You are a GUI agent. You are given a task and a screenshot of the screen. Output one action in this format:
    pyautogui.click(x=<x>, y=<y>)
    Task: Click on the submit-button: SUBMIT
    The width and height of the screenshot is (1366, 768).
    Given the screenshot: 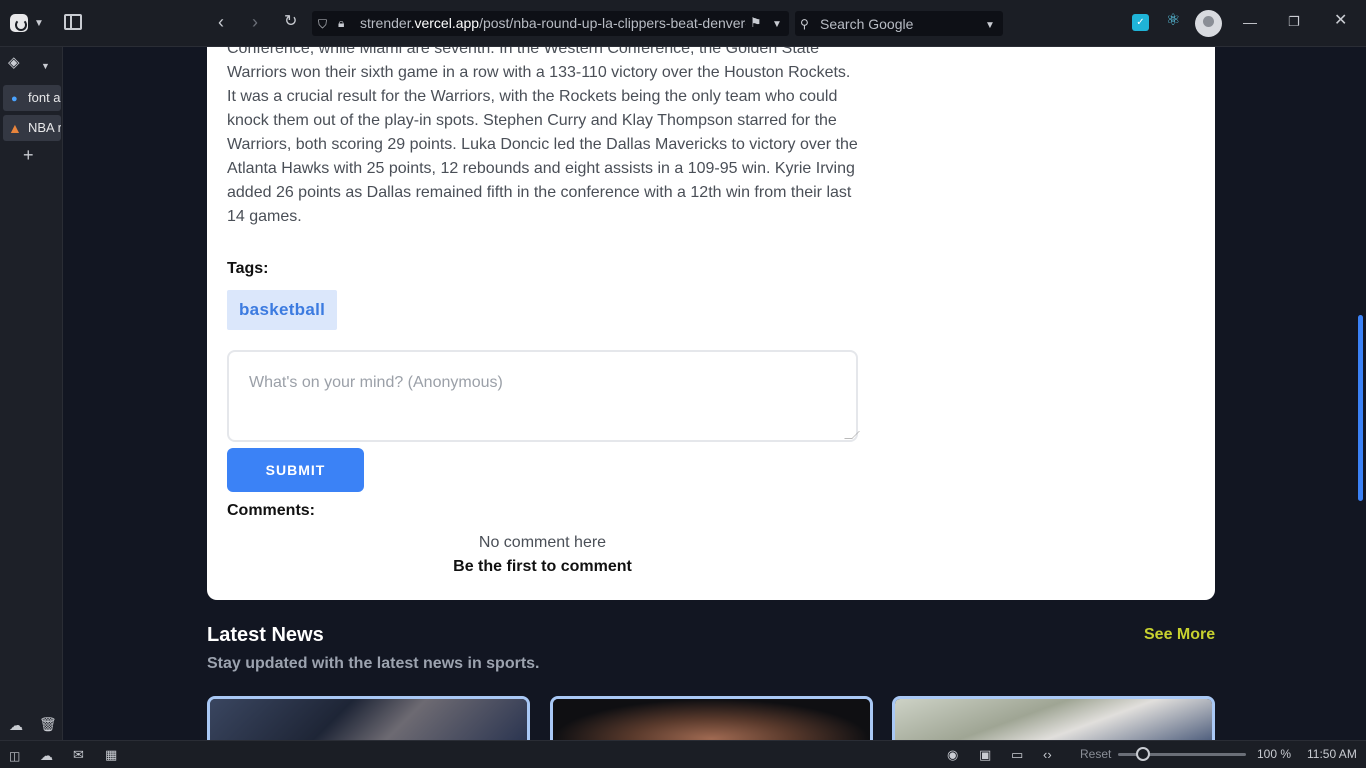 What is the action you would take?
    pyautogui.click(x=295, y=470)
    